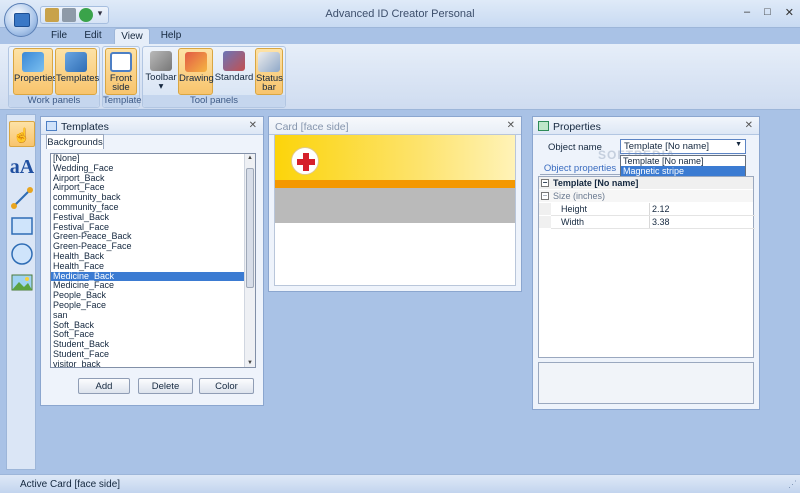 The image size is (800, 493). Describe the element at coordinates (104, 386) in the screenshot. I see `add-button: Add` at that location.